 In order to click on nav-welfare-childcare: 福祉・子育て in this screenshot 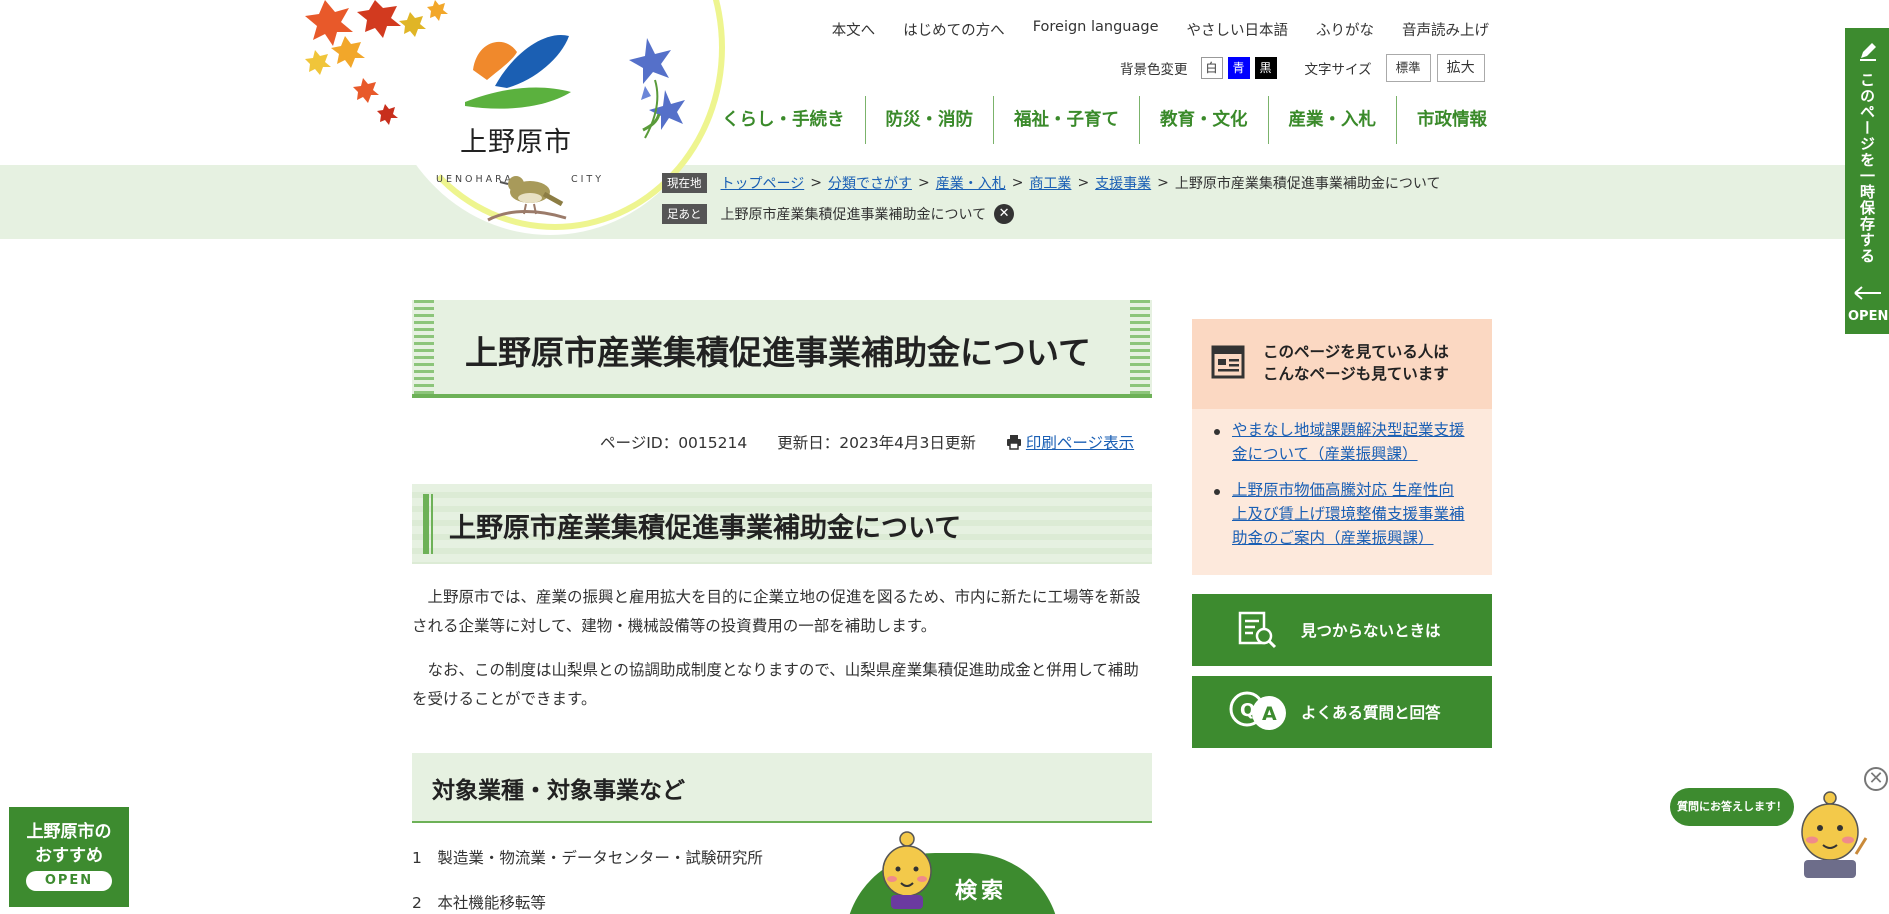, I will do `click(1066, 120)`.